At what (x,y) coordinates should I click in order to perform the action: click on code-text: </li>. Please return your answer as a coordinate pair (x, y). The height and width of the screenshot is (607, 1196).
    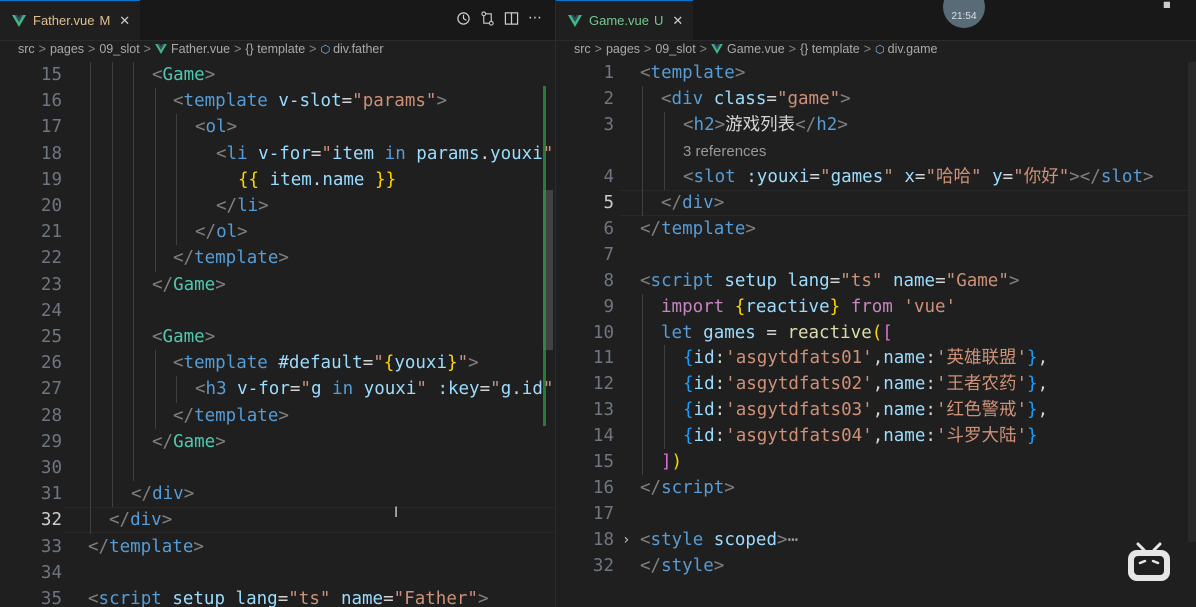
    Looking at the image, I should click on (242, 206).